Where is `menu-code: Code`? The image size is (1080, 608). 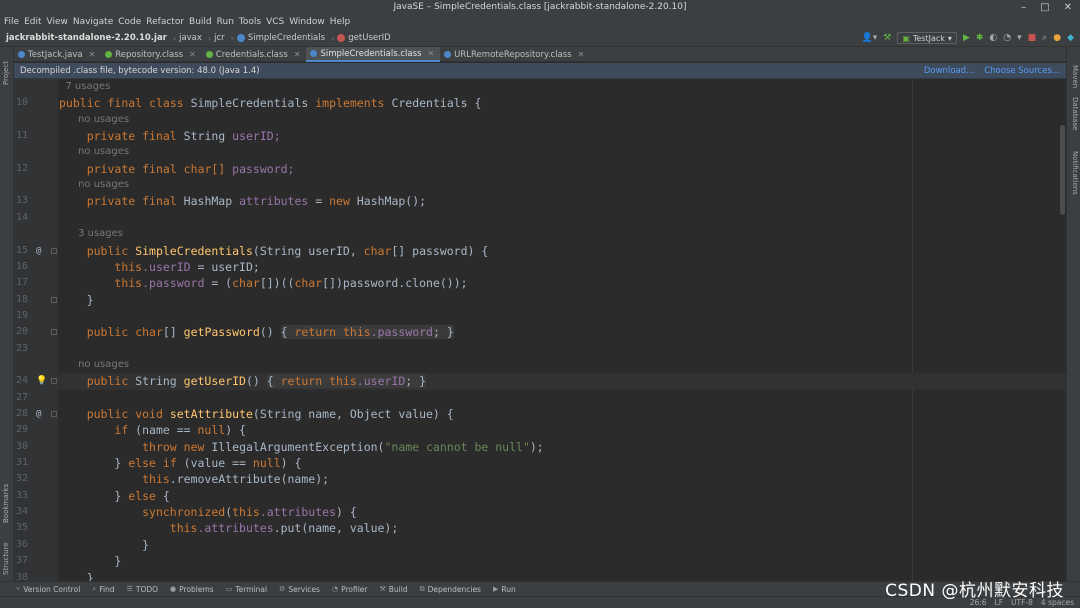 menu-code: Code is located at coordinates (131, 23).